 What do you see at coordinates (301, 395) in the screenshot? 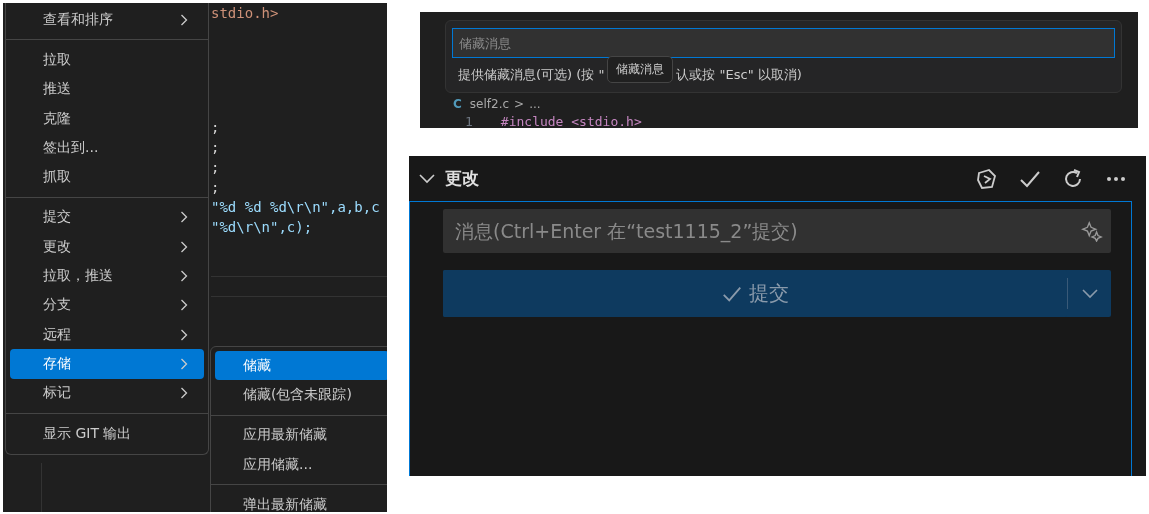
I see `menu-item: 储藏(包含未跟踪)` at bounding box center [301, 395].